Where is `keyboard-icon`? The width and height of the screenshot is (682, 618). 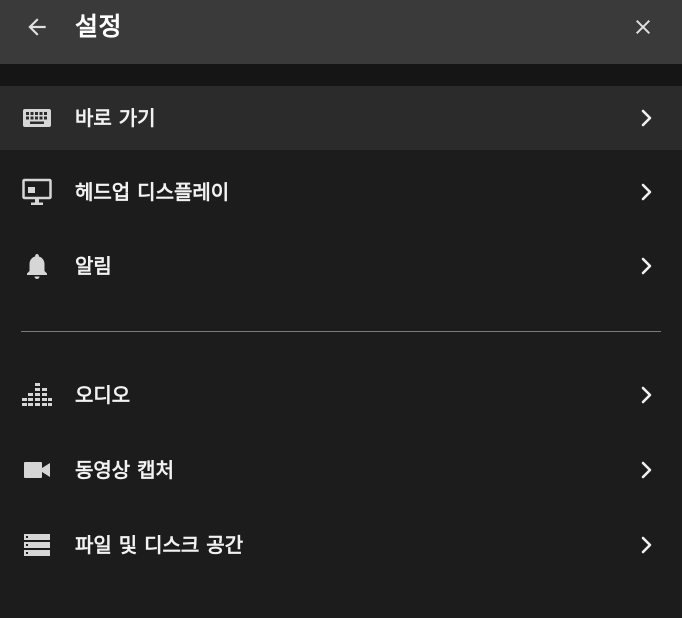
keyboard-icon is located at coordinates (37, 118).